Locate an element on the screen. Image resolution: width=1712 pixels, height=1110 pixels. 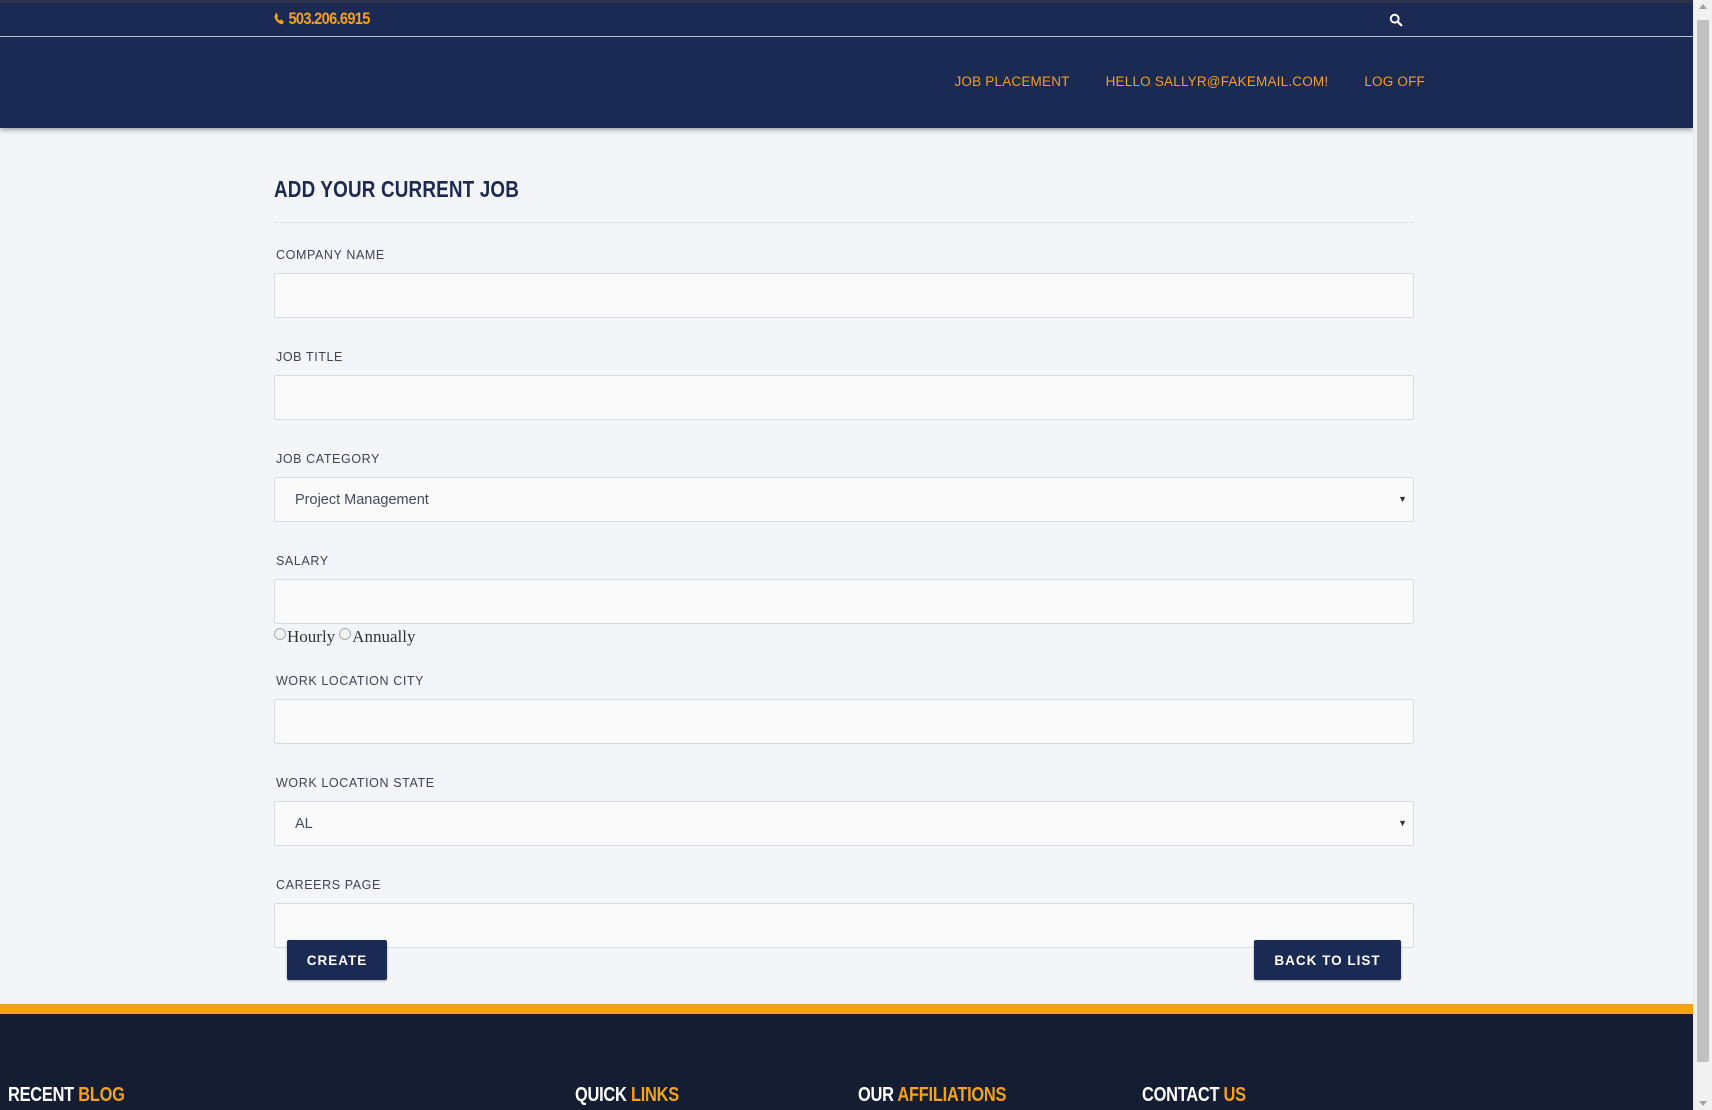
annually-radio-label: Annually is located at coordinates (383, 637).